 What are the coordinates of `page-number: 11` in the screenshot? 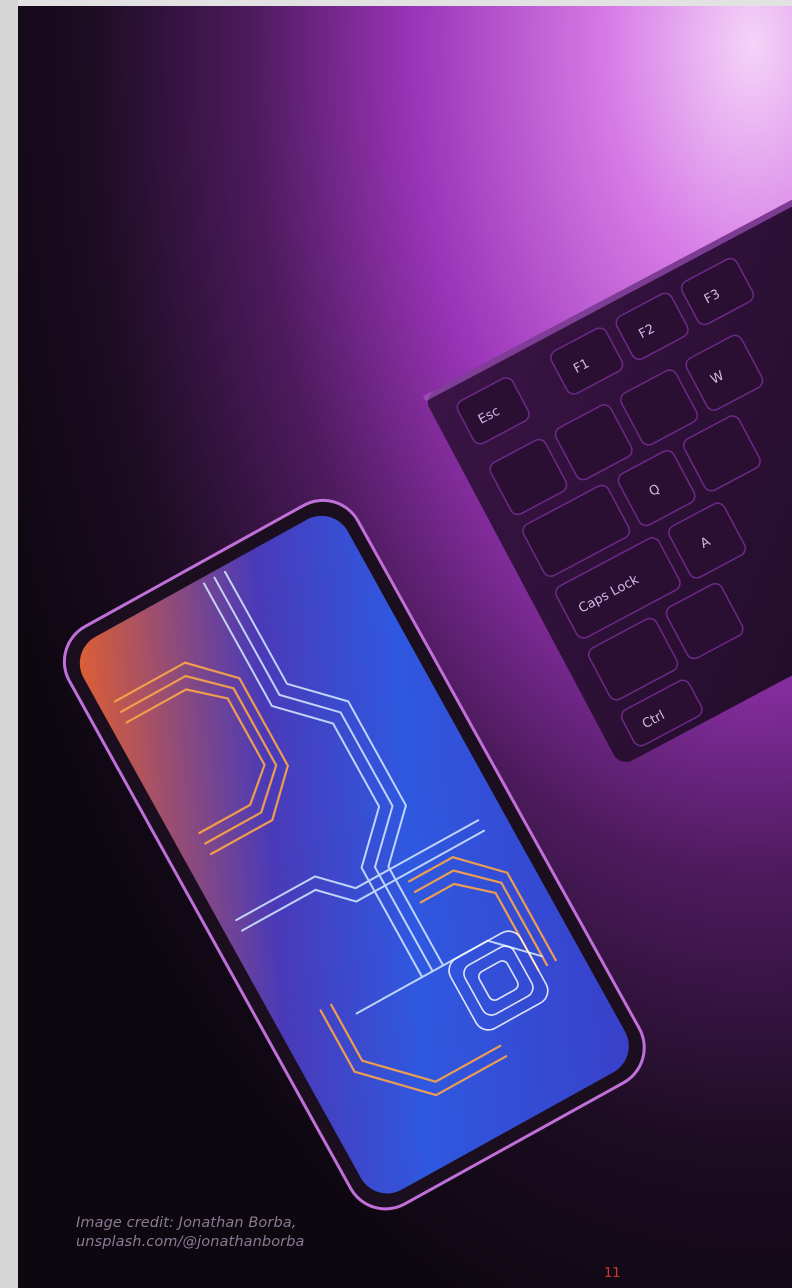 It's located at (612, 1273).